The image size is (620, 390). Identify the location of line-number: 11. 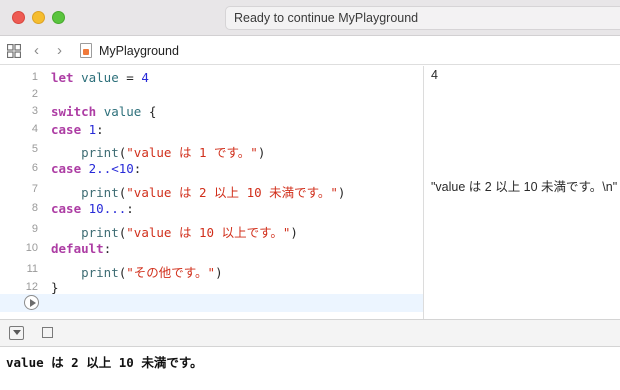
(32, 269).